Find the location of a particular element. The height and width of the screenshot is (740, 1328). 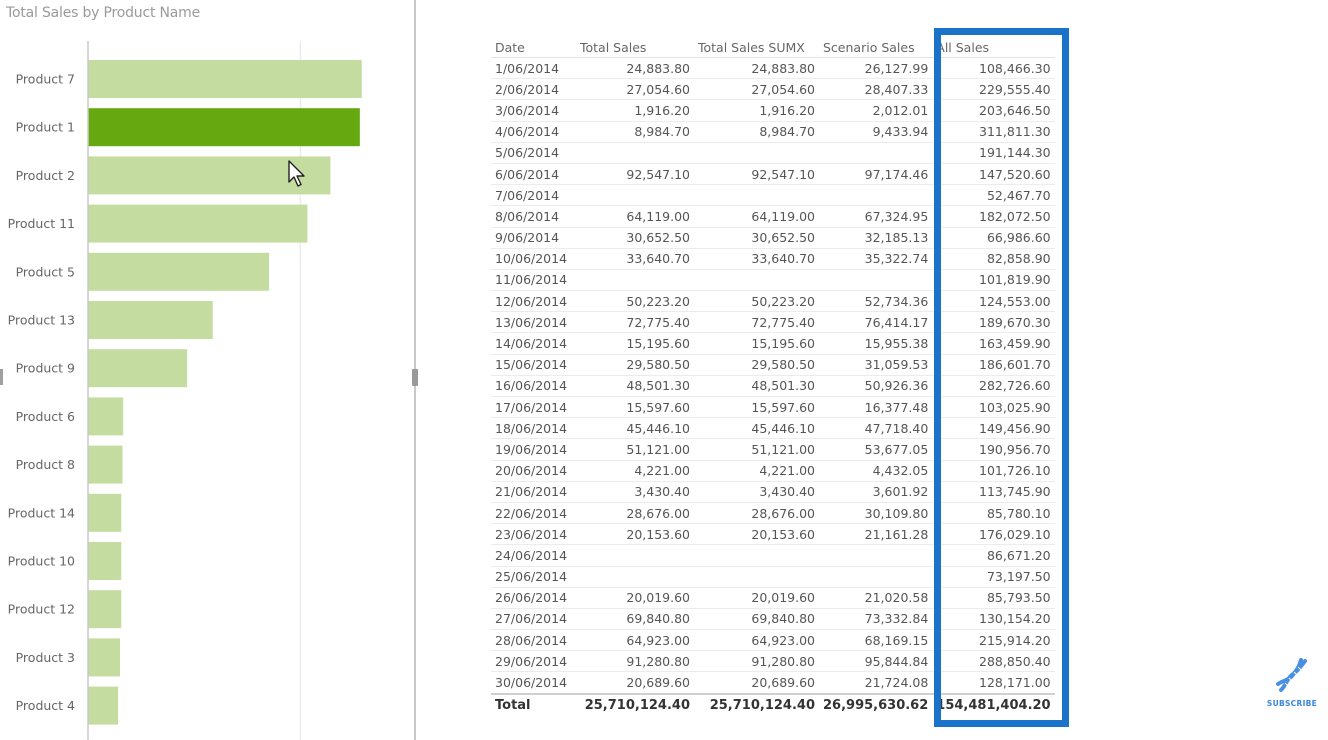

total-sales-sumx-cell: 45,446.10 is located at coordinates (756, 428).